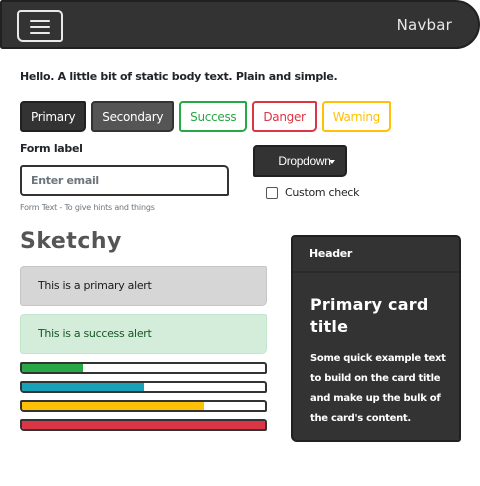  What do you see at coordinates (143, 286) in the screenshot?
I see `primary-alert: This is a primary alert` at bounding box center [143, 286].